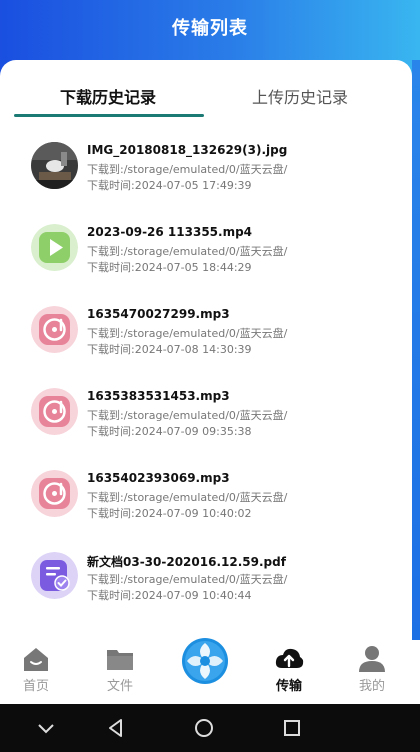 This screenshot has width=420, height=752. What do you see at coordinates (169, 267) in the screenshot?
I see `file-time: 下载时间:2024-07-05 18:44:29` at bounding box center [169, 267].